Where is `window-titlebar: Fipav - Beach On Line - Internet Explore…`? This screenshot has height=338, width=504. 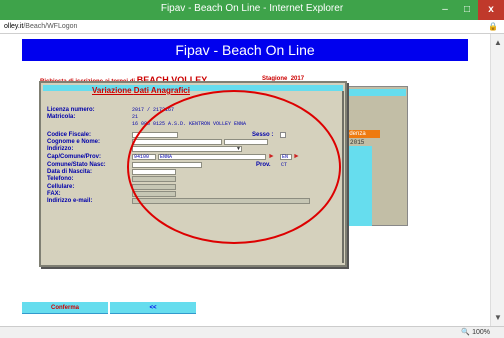 window-titlebar: Fipav - Beach On Line - Internet Explore… is located at coordinates (252, 10).